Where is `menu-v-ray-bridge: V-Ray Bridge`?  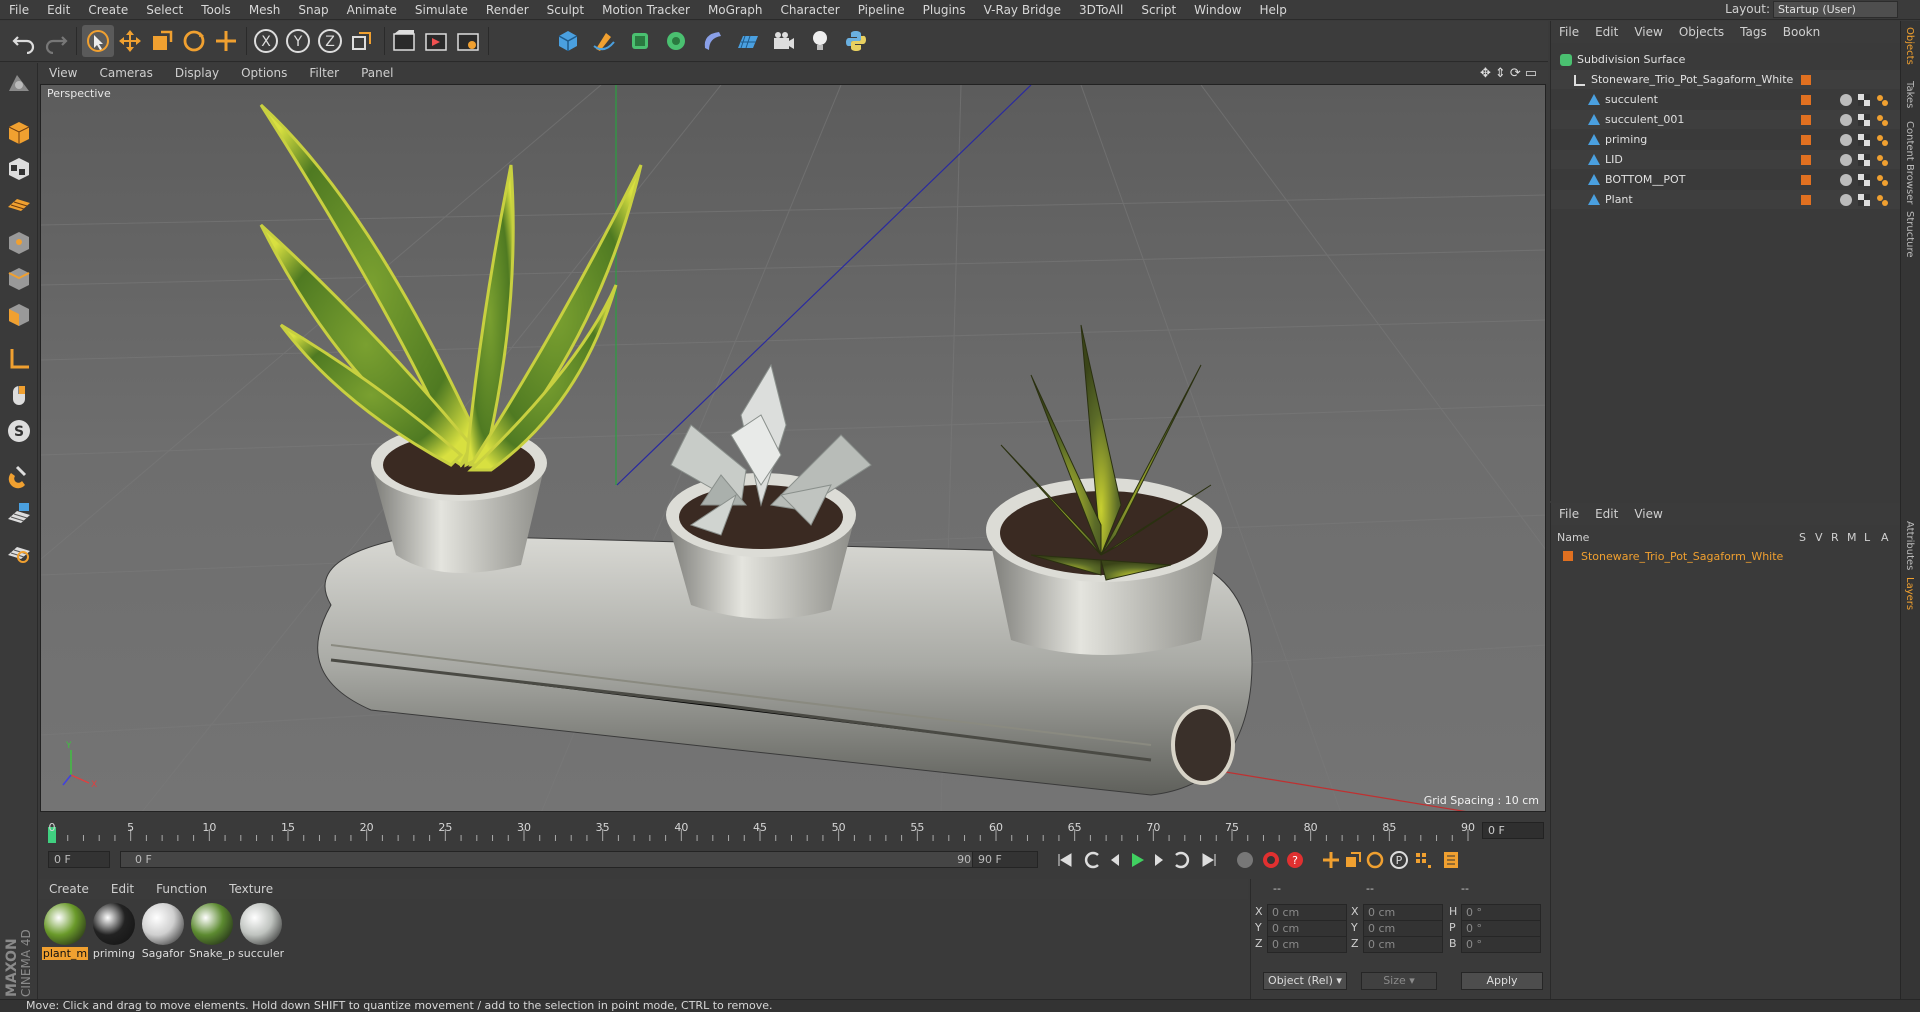
menu-v-ray-bridge: V-Ray Bridge is located at coordinates (1022, 10).